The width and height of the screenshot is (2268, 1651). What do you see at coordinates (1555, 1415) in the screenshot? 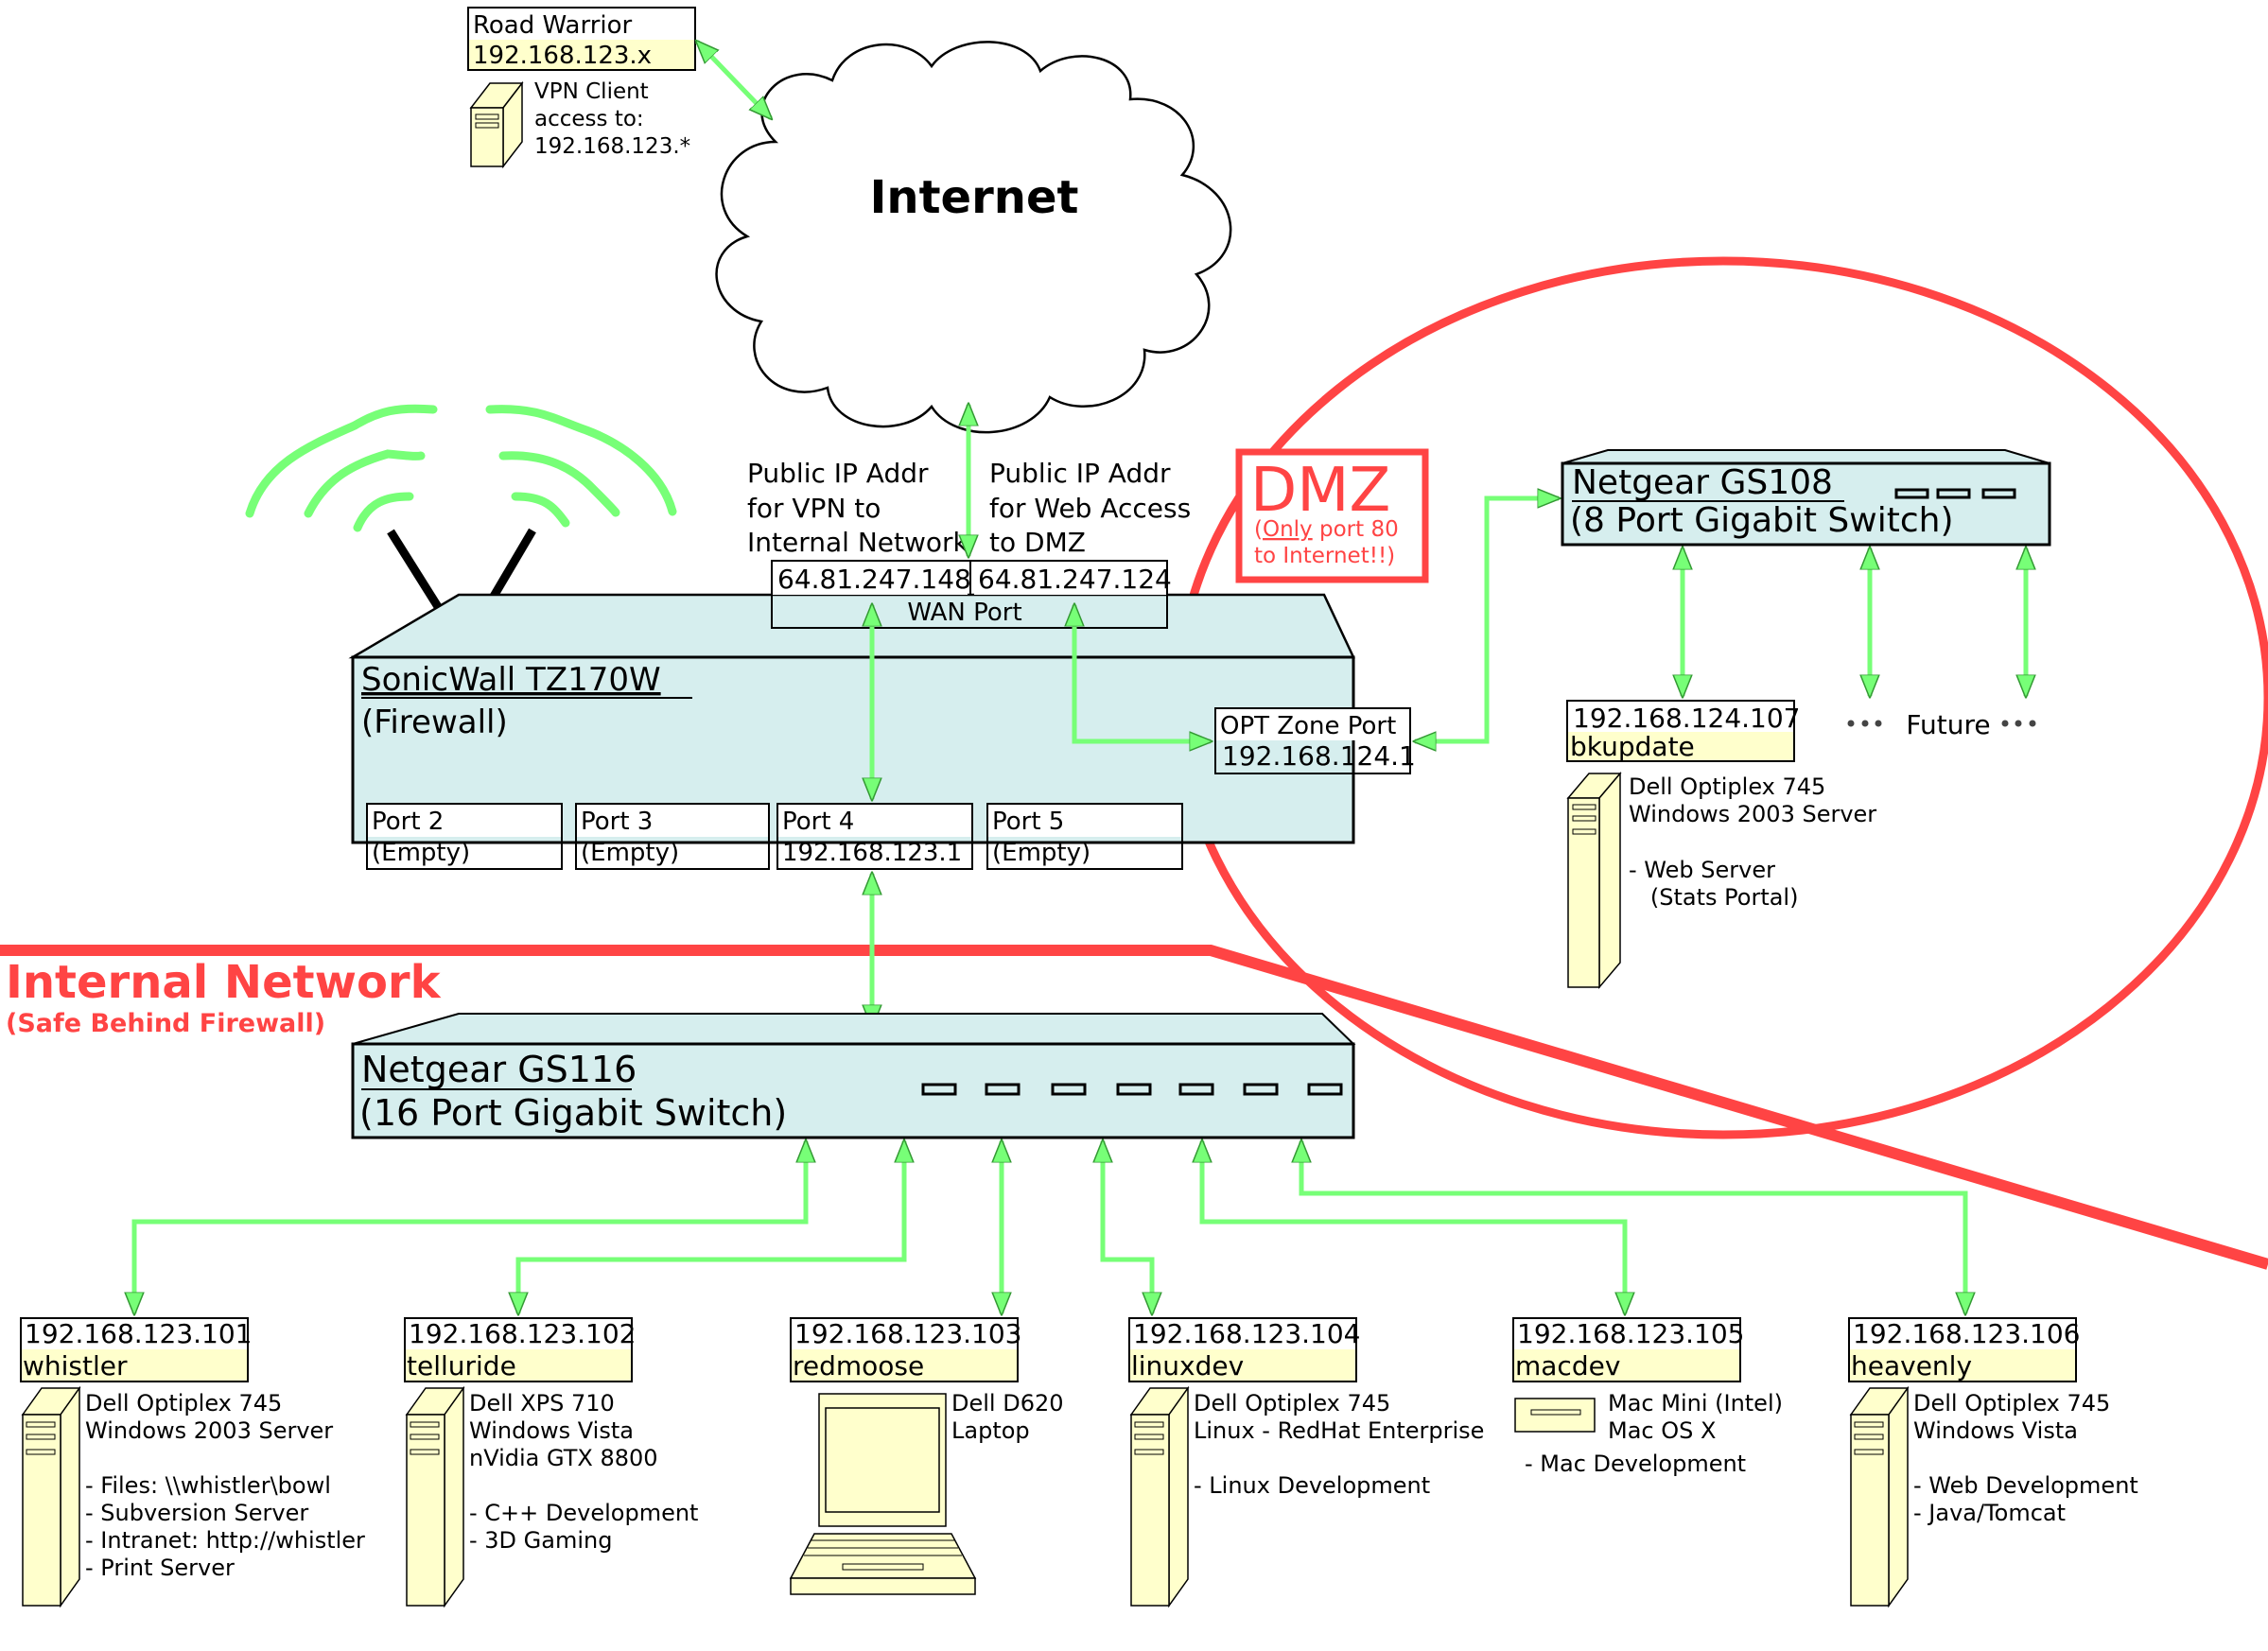
I see `mac-mini-icon` at bounding box center [1555, 1415].